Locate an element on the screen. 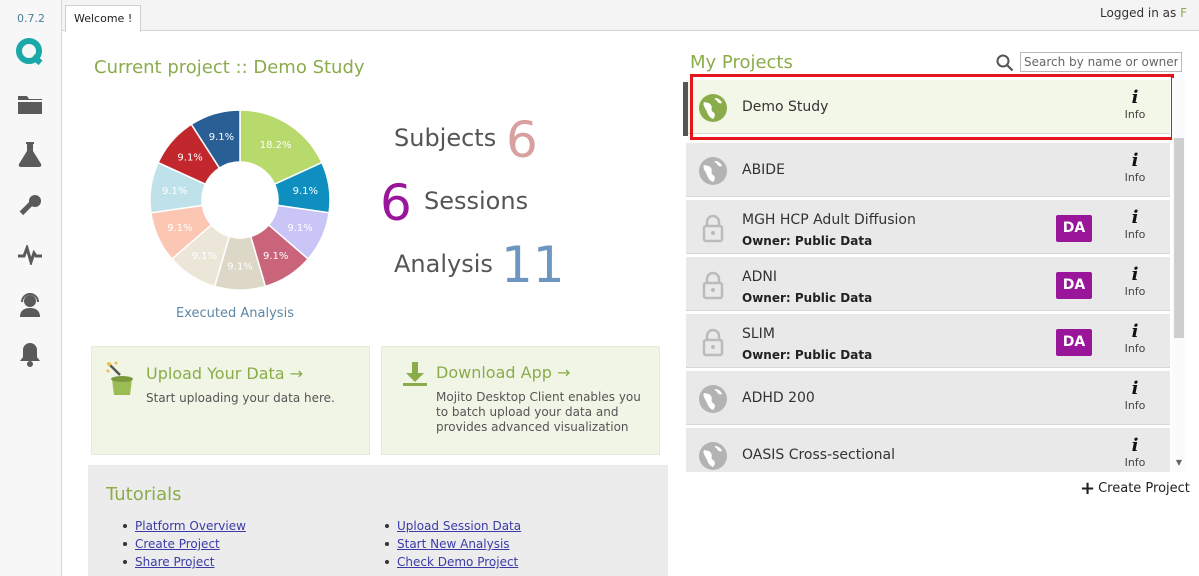 Image resolution: width=1199 pixels, height=576 pixels. sessions-count: 6 is located at coordinates (396, 203).